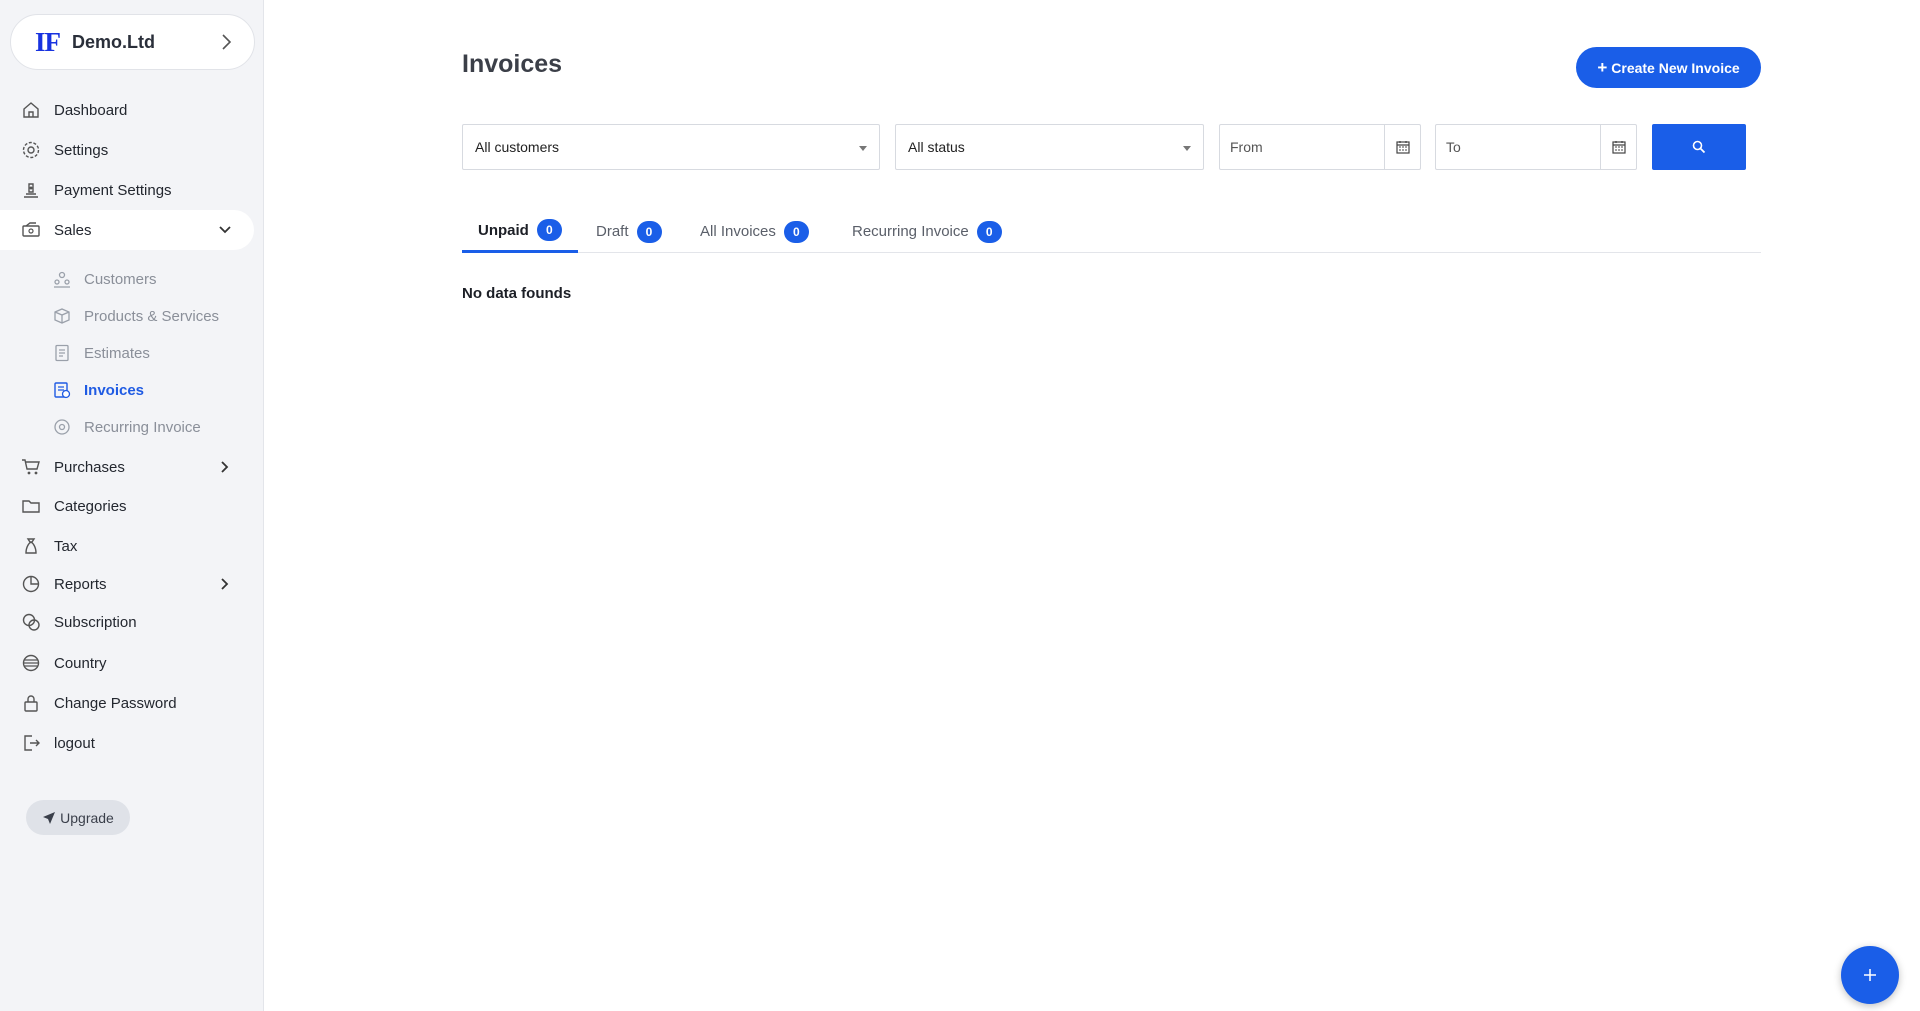  What do you see at coordinates (89, 467) in the screenshot?
I see `sidebar-item-label: Purchases` at bounding box center [89, 467].